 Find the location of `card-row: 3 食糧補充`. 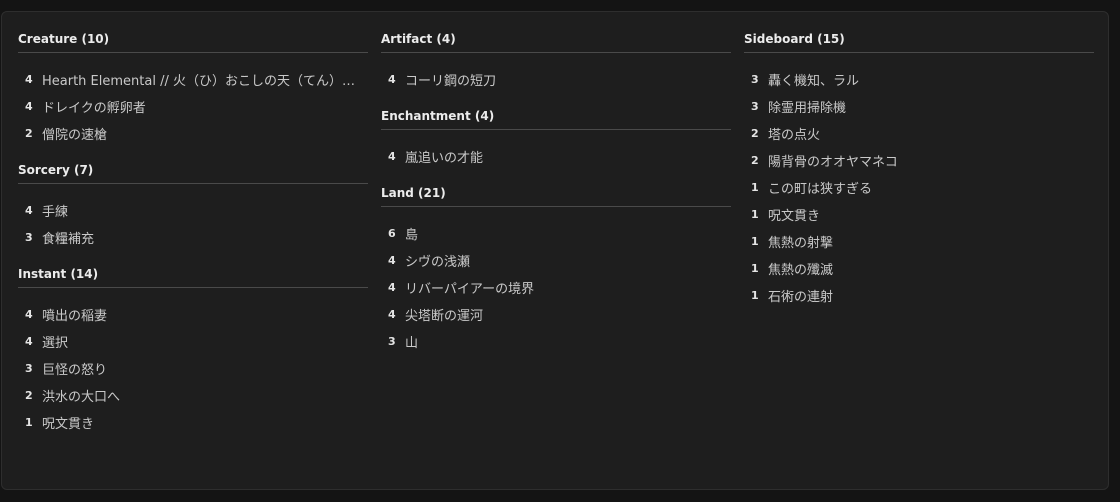

card-row: 3 食糧補充 is located at coordinates (193, 237).